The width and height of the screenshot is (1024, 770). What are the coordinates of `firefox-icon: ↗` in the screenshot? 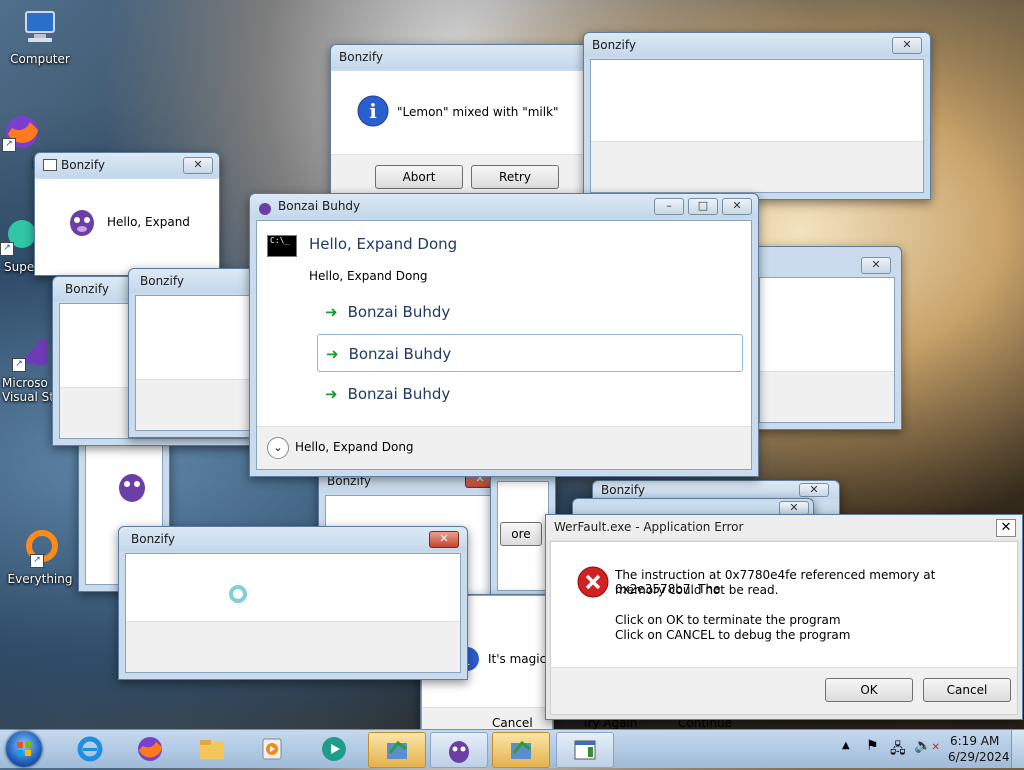 It's located at (22, 132).